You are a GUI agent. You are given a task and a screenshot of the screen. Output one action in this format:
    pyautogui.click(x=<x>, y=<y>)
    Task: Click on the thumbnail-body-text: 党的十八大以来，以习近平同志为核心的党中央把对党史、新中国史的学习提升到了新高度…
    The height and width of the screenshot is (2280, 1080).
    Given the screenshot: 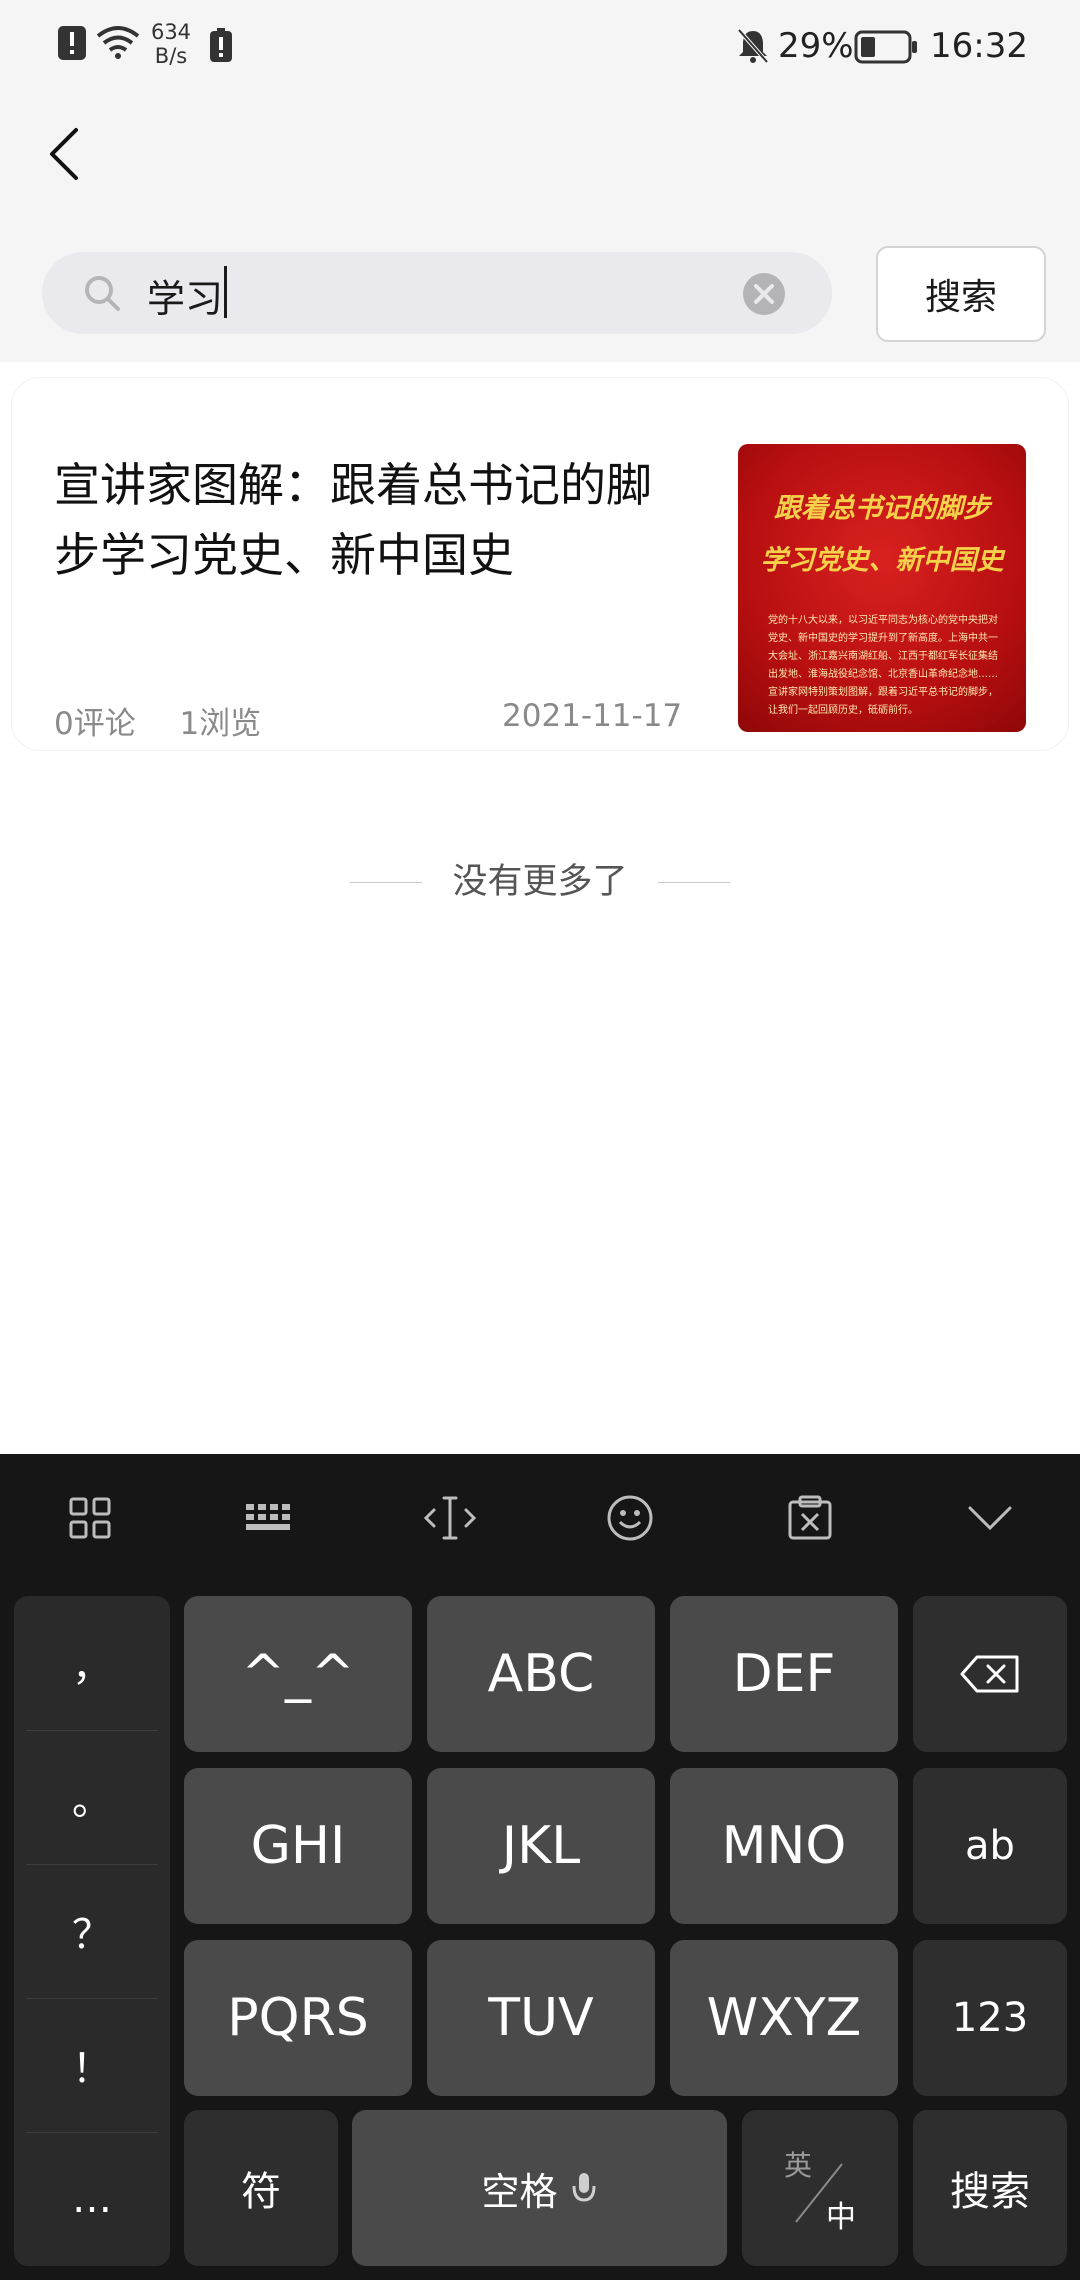 What is the action you would take?
    pyautogui.click(x=883, y=665)
    